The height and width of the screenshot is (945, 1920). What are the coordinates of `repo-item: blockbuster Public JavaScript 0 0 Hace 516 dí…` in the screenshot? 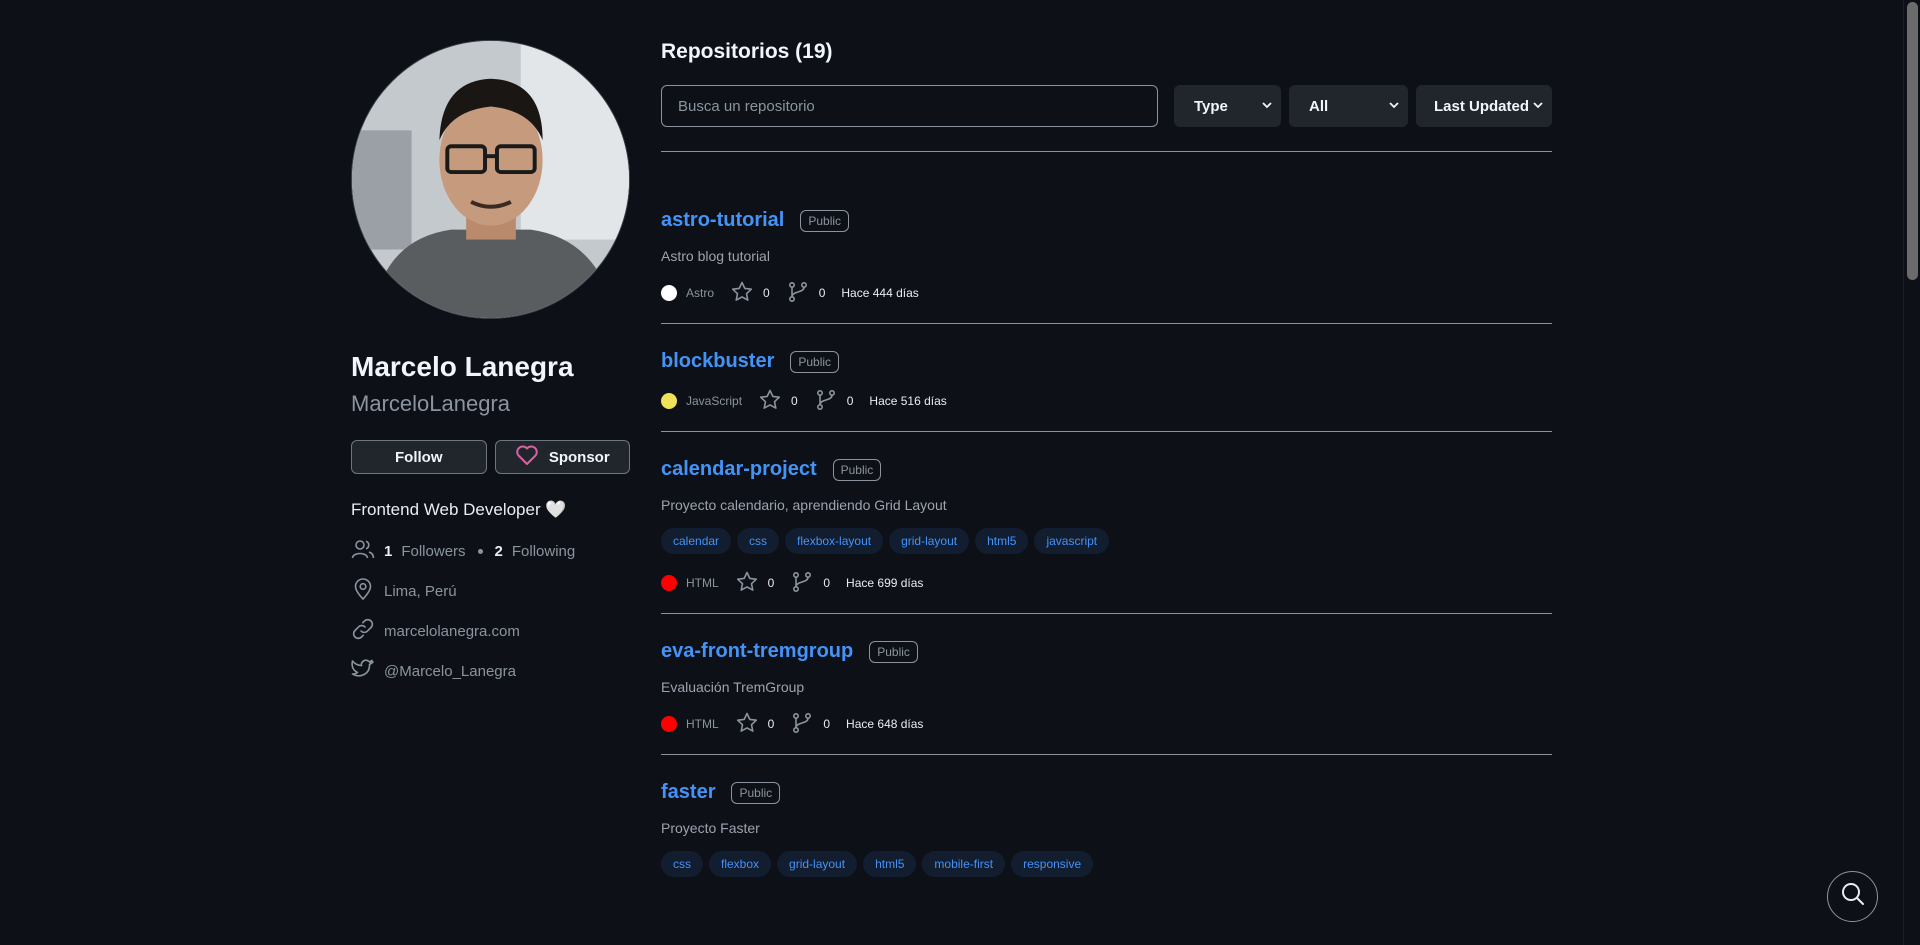 It's located at (1106, 378).